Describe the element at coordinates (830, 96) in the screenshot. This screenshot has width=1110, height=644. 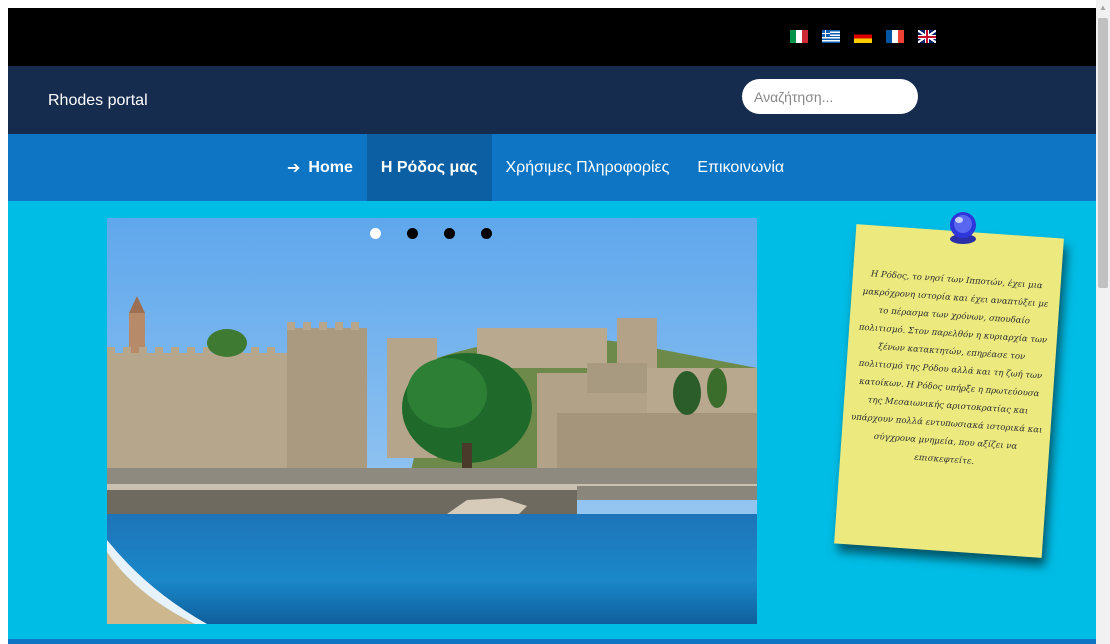
I see `search-input` at that location.